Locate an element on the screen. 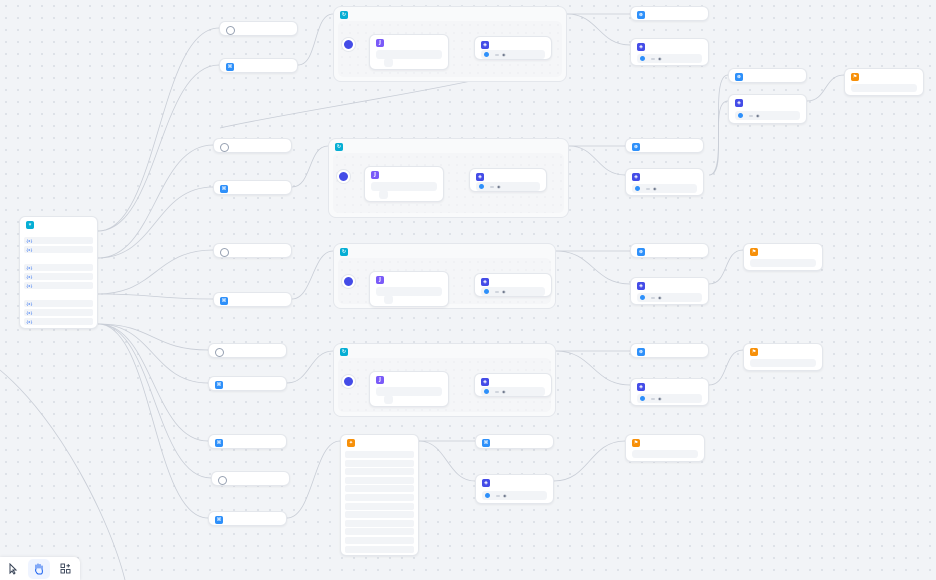  loop-start-icon is located at coordinates (348, 381).